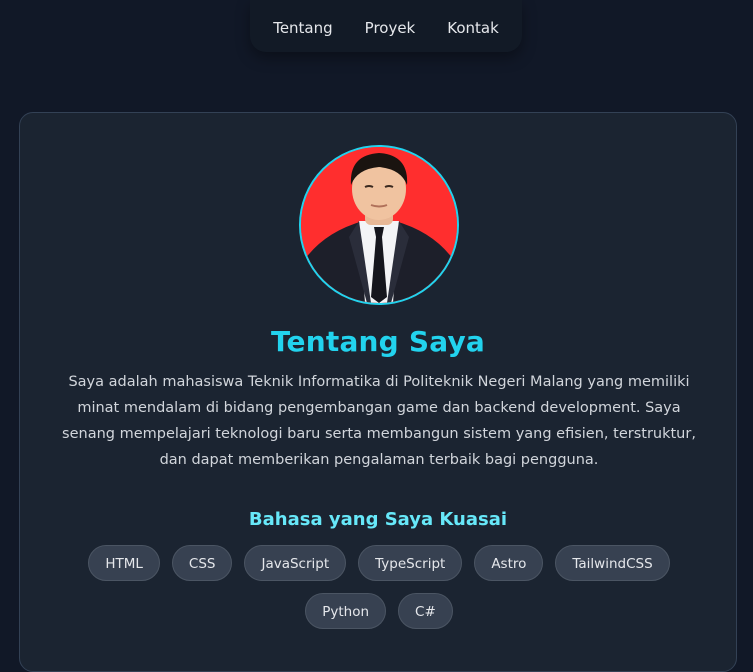 The height and width of the screenshot is (672, 753). What do you see at coordinates (378, 341) in the screenshot?
I see `about-title: Tentang Saya` at bounding box center [378, 341].